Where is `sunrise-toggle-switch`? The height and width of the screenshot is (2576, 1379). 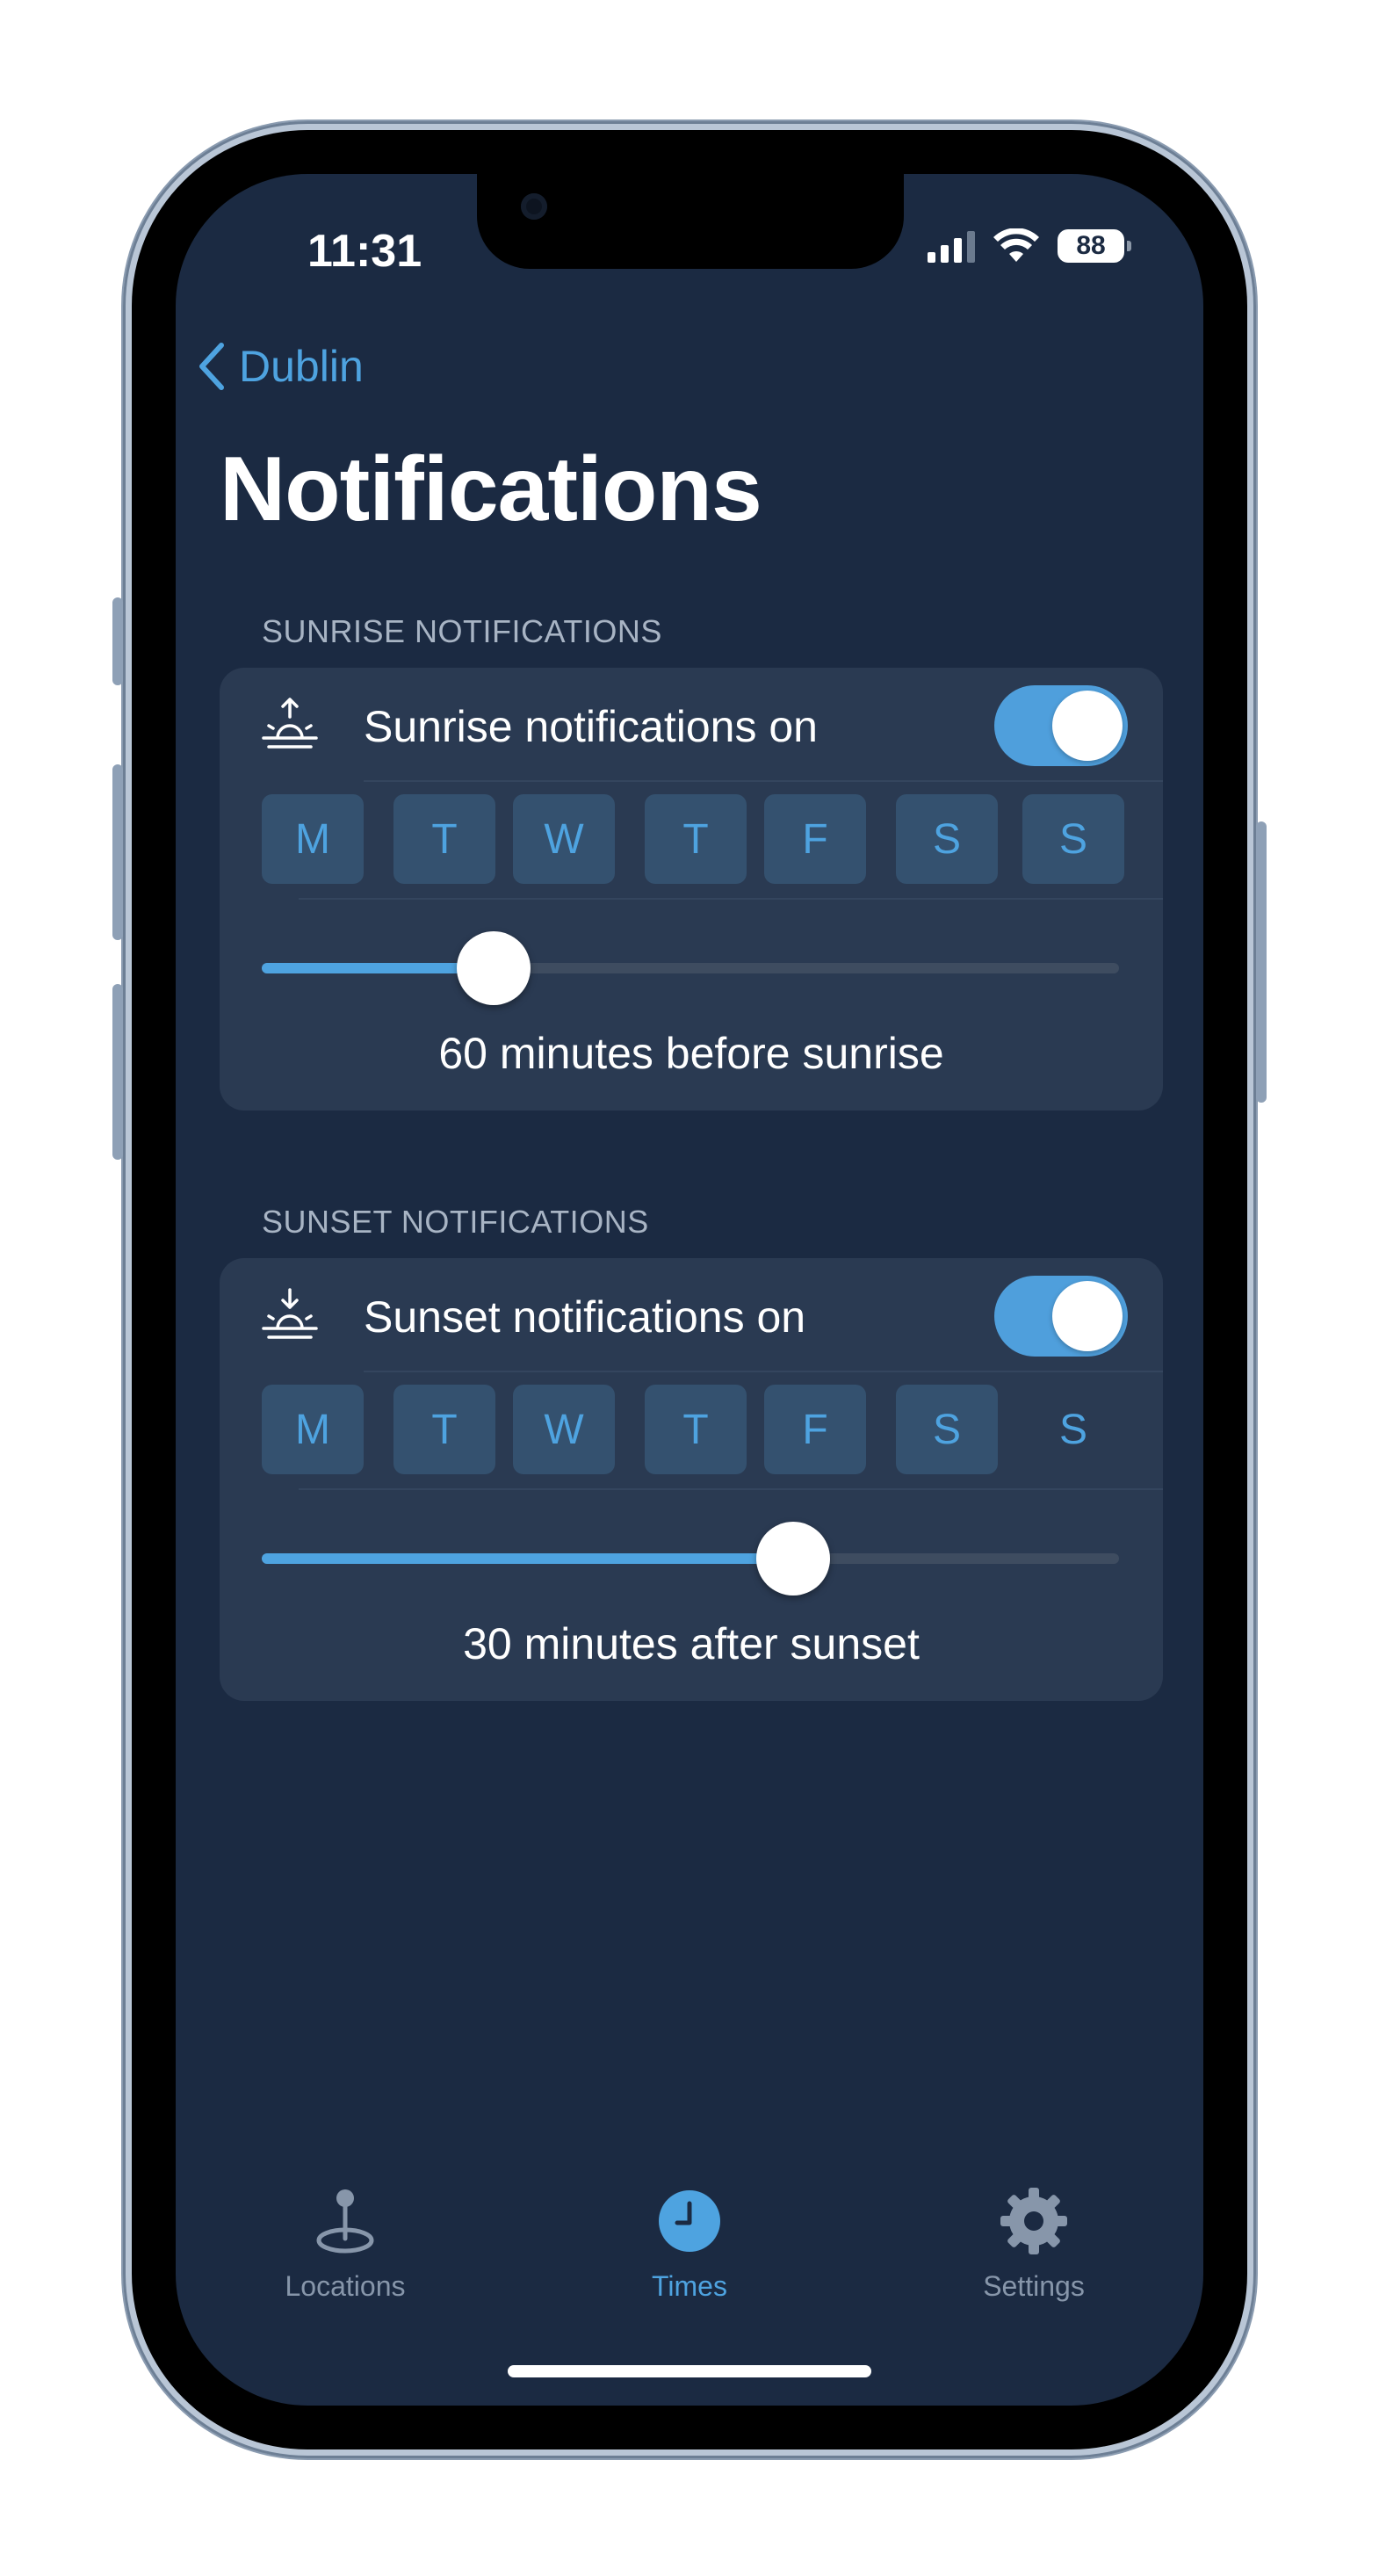
sunrise-toggle-switch is located at coordinates (1061, 725).